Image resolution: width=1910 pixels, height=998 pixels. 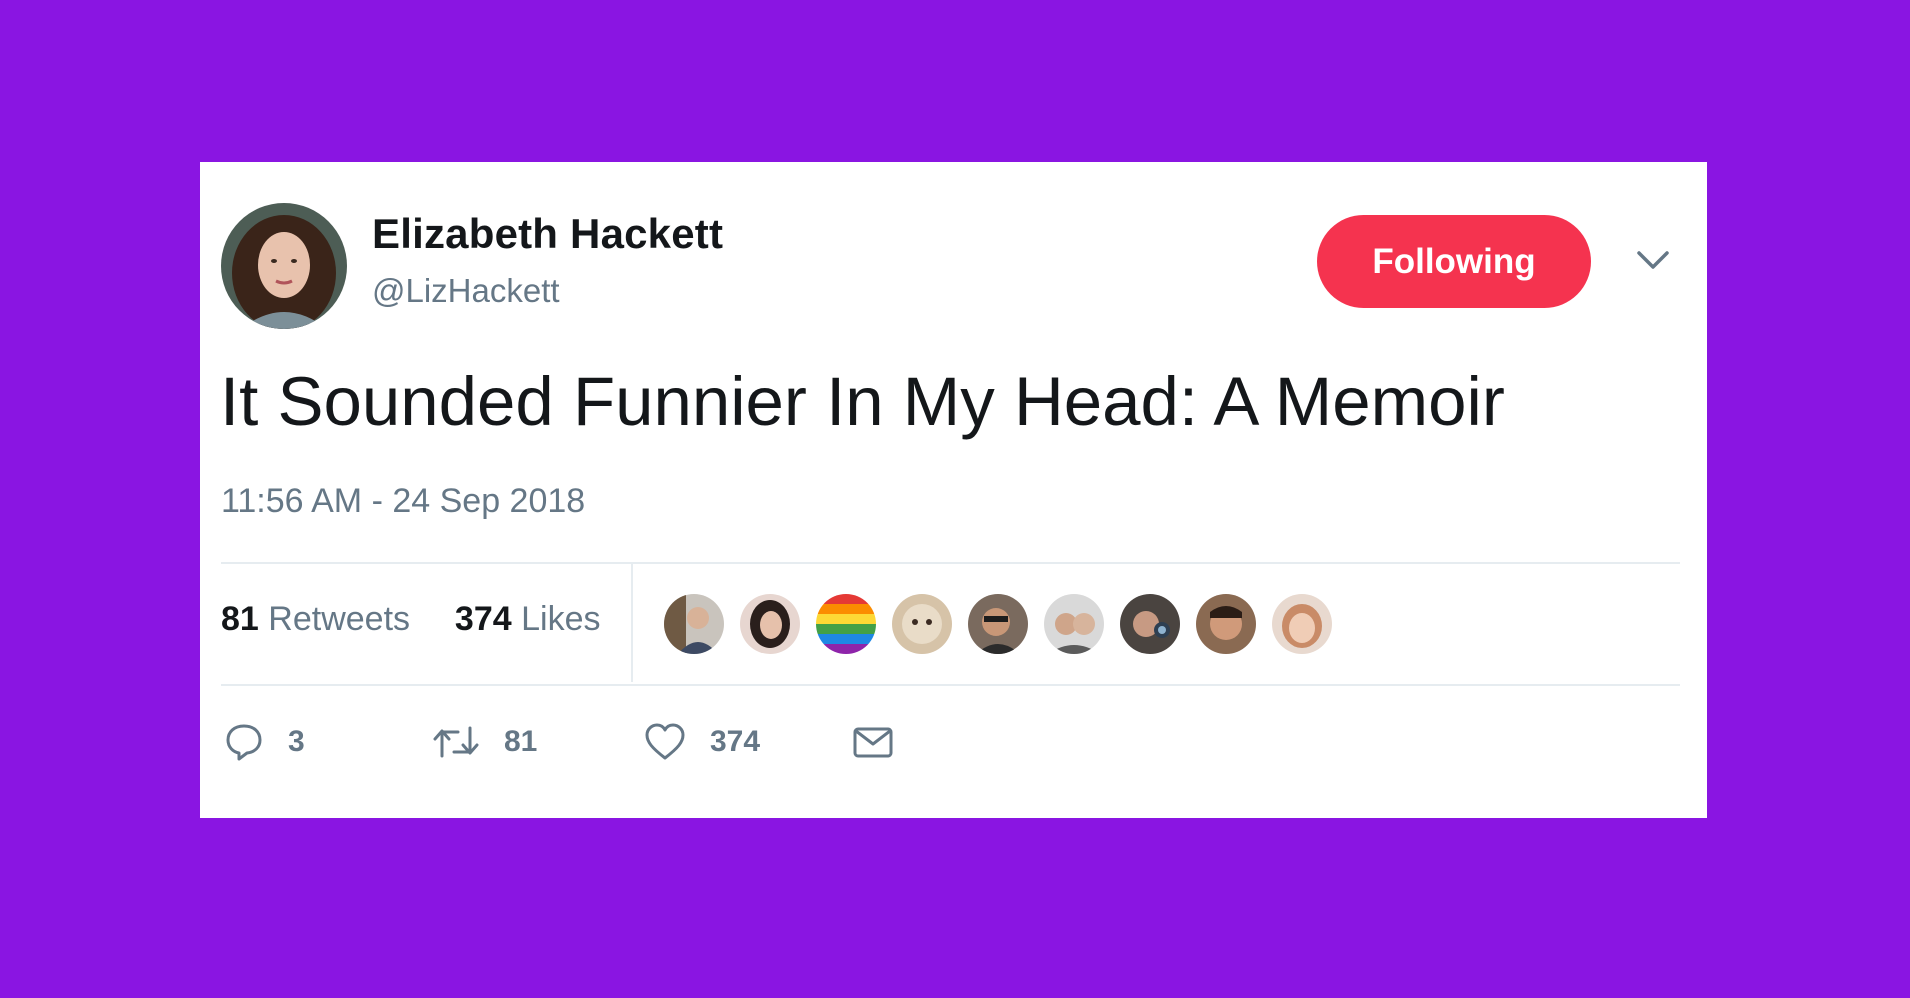 I want to click on like-stat: 374 Likes, so click(x=528, y=619).